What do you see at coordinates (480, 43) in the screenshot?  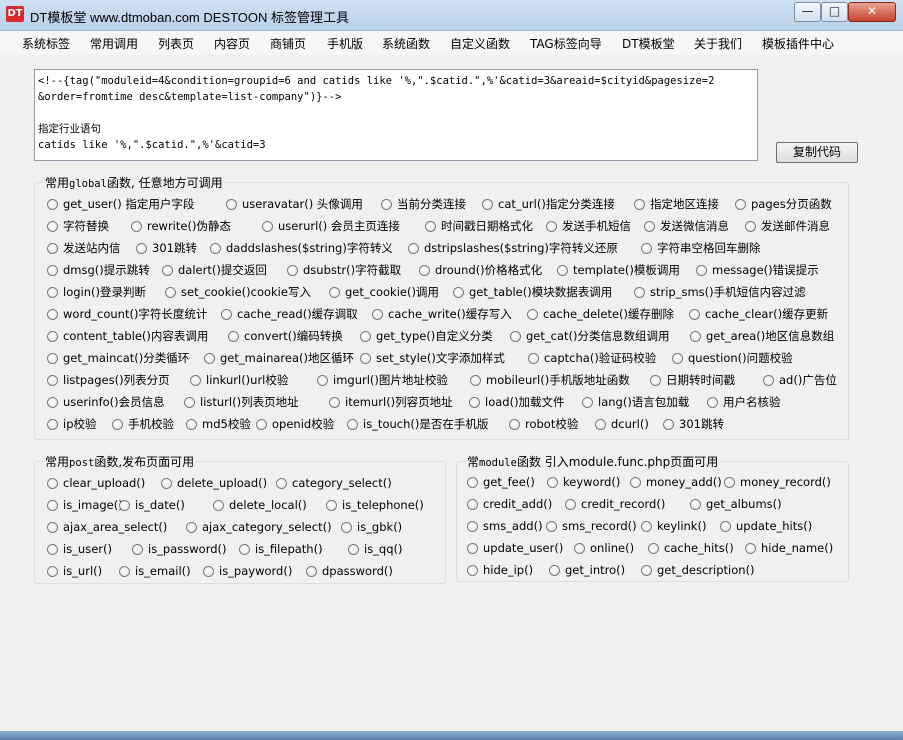 I see `menu-item-7: 自定义函数` at bounding box center [480, 43].